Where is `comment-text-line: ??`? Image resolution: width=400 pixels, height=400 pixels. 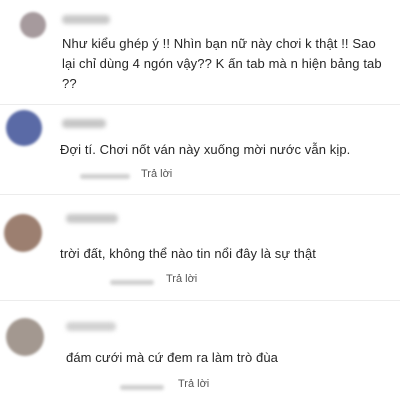
comment-text-line: ?? is located at coordinates (69, 83).